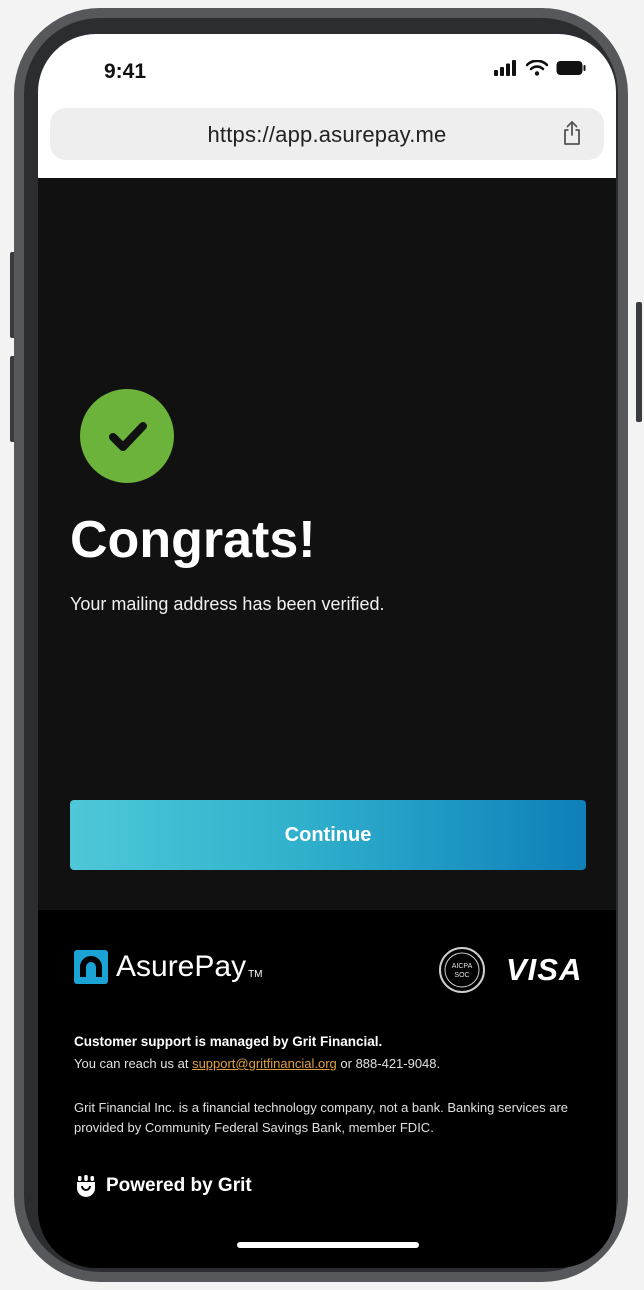 The height and width of the screenshot is (1290, 644). I want to click on grit-logo-icon, so click(86, 1186).